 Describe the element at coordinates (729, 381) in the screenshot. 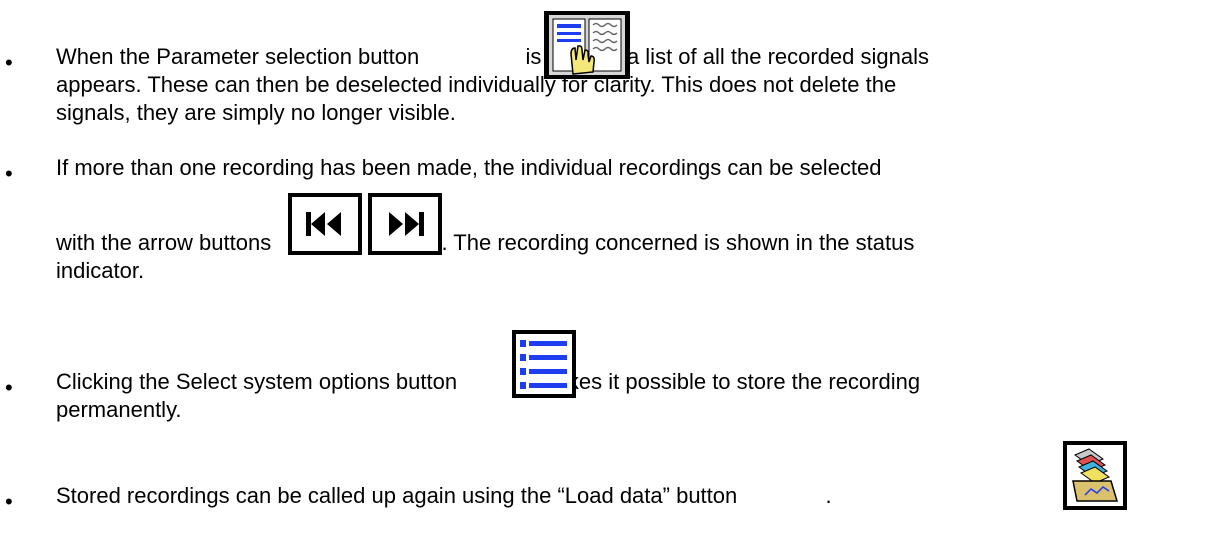

I see `bullet-3-line-1-after: makes it possible to store the recording` at that location.